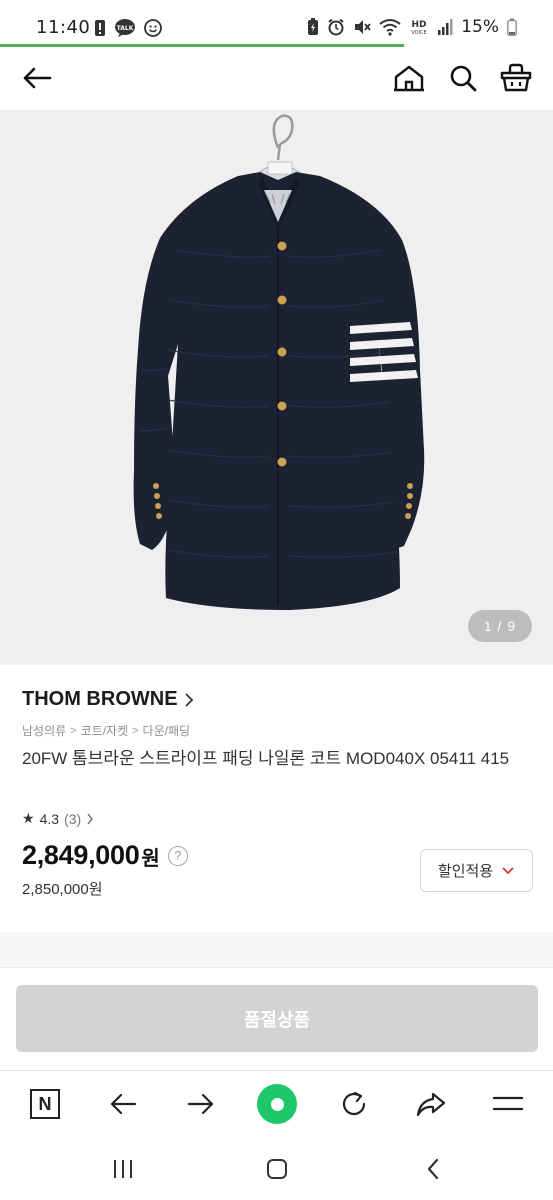 This screenshot has width=553, height=1200. I want to click on mute-icon, so click(363, 27).